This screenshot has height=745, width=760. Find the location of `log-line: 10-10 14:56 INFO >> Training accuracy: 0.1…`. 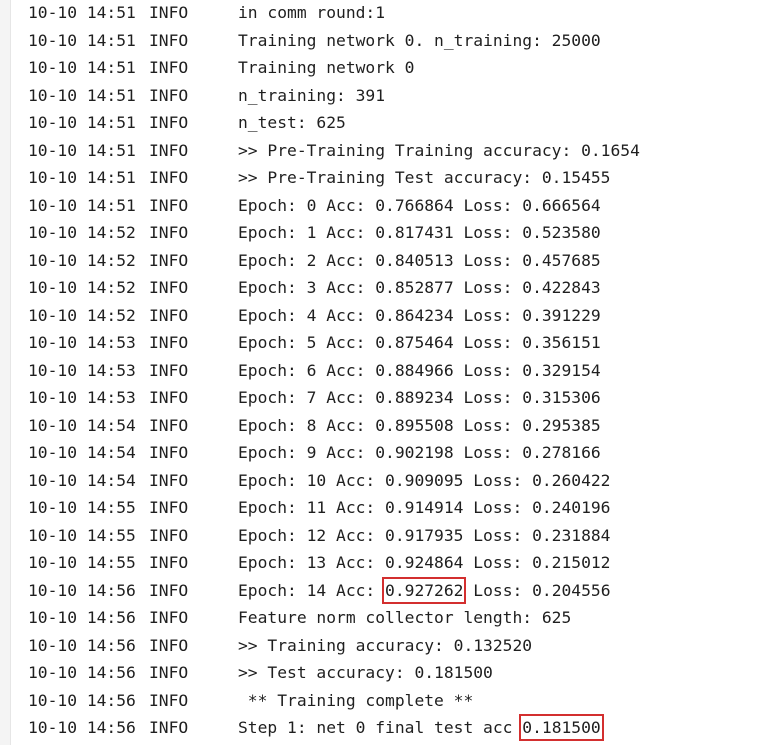

log-line: 10-10 14:56 INFO >> Training accuracy: 0.1… is located at coordinates (394, 647).